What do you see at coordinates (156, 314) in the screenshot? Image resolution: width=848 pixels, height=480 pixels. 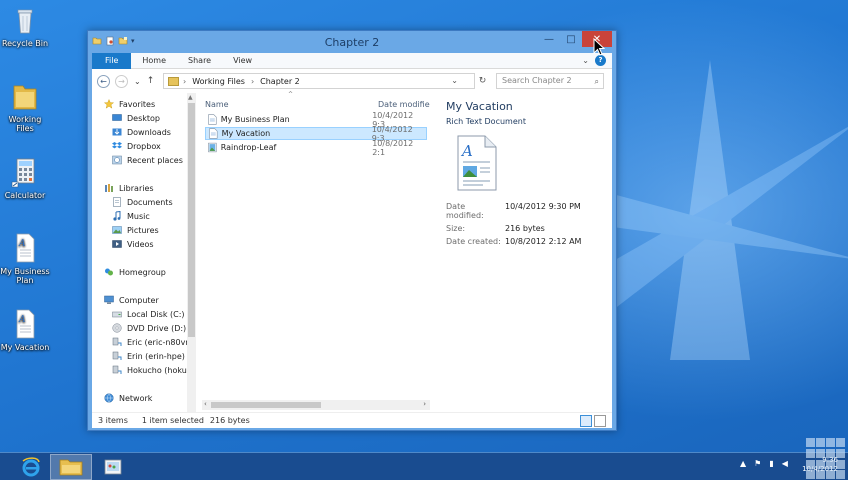 I see `nav-label: Local Disk (C:)` at bounding box center [156, 314].